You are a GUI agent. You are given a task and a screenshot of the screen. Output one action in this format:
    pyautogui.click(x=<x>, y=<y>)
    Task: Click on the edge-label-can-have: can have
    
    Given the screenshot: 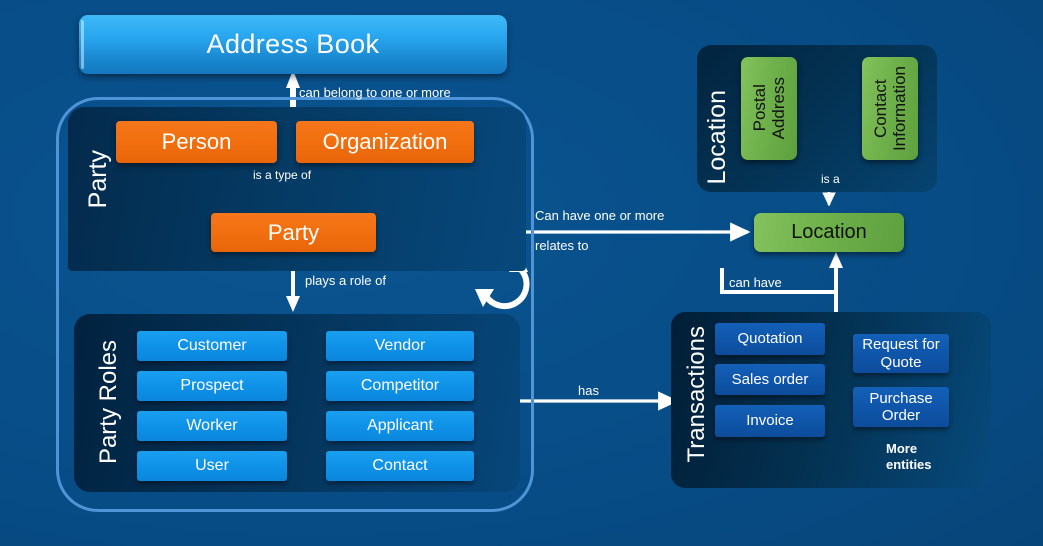 What is the action you would take?
    pyautogui.click(x=755, y=282)
    